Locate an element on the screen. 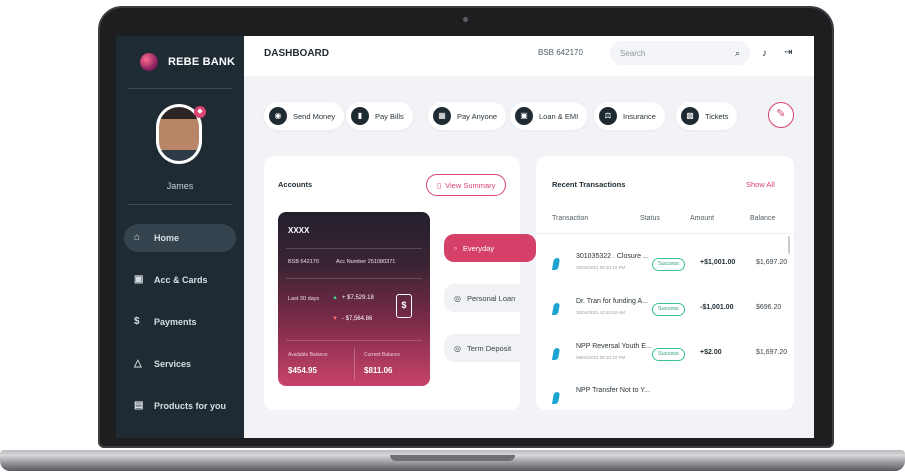 Image resolution: width=905 pixels, height=475 pixels. products-icon: ▤ is located at coordinates (139, 405).